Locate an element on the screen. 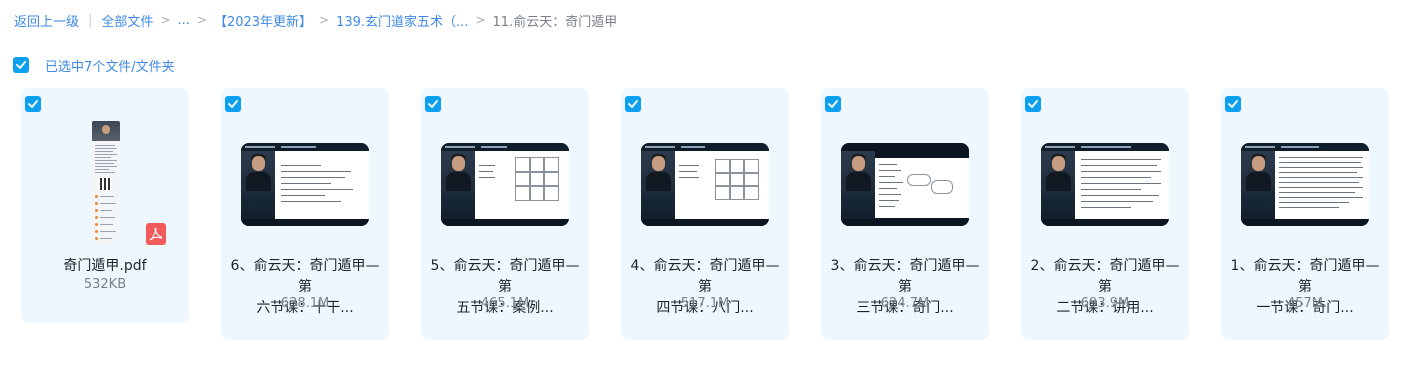 The height and width of the screenshot is (383, 1403). breadcrumb-all-files: 全部文件 is located at coordinates (127, 20).